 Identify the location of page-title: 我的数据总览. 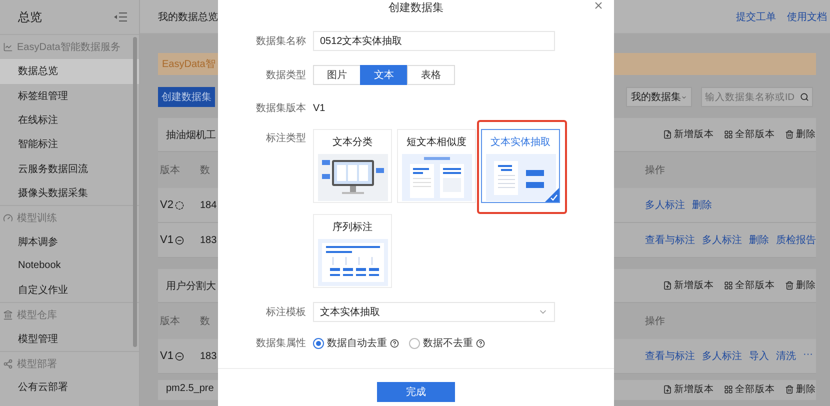
(187, 17).